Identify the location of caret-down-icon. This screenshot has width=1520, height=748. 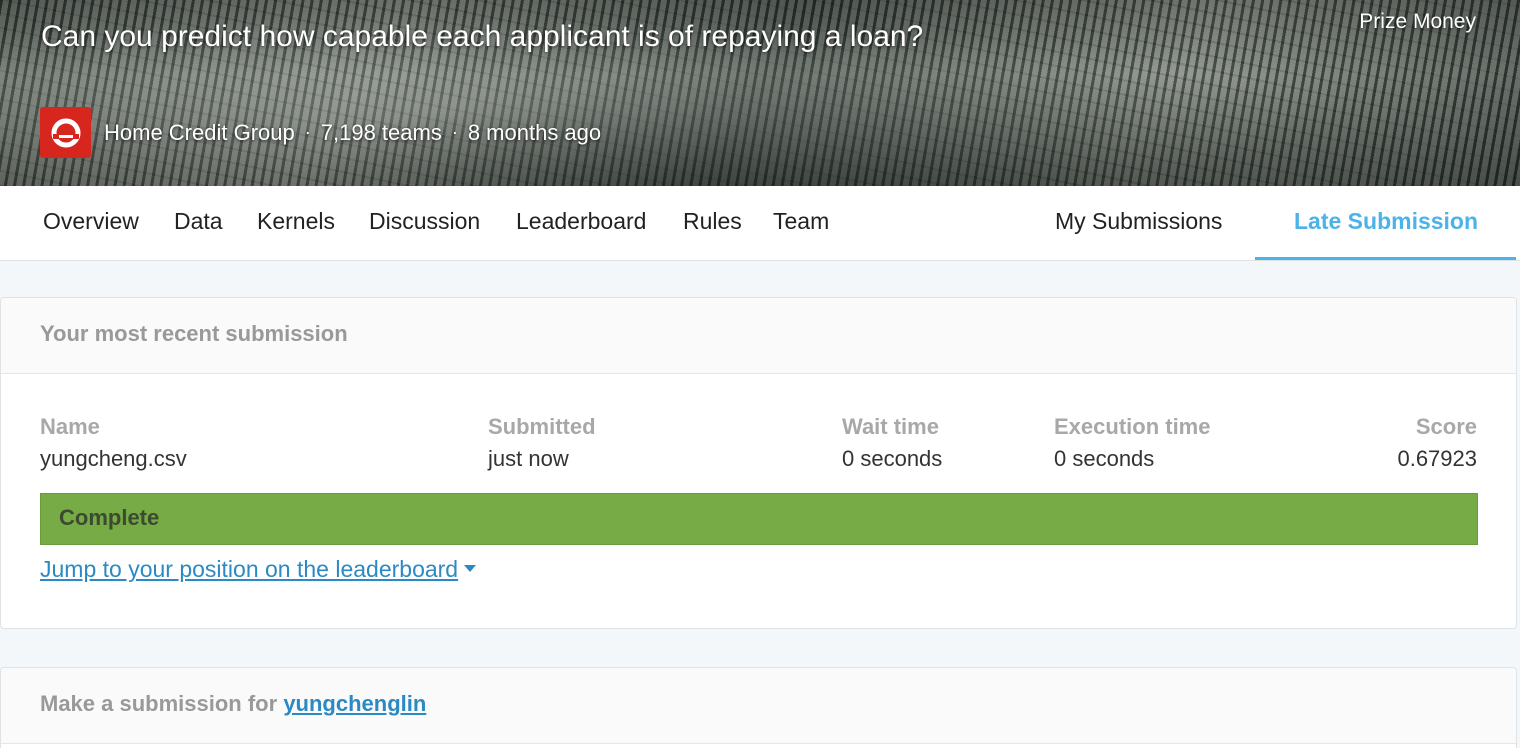
(470, 569).